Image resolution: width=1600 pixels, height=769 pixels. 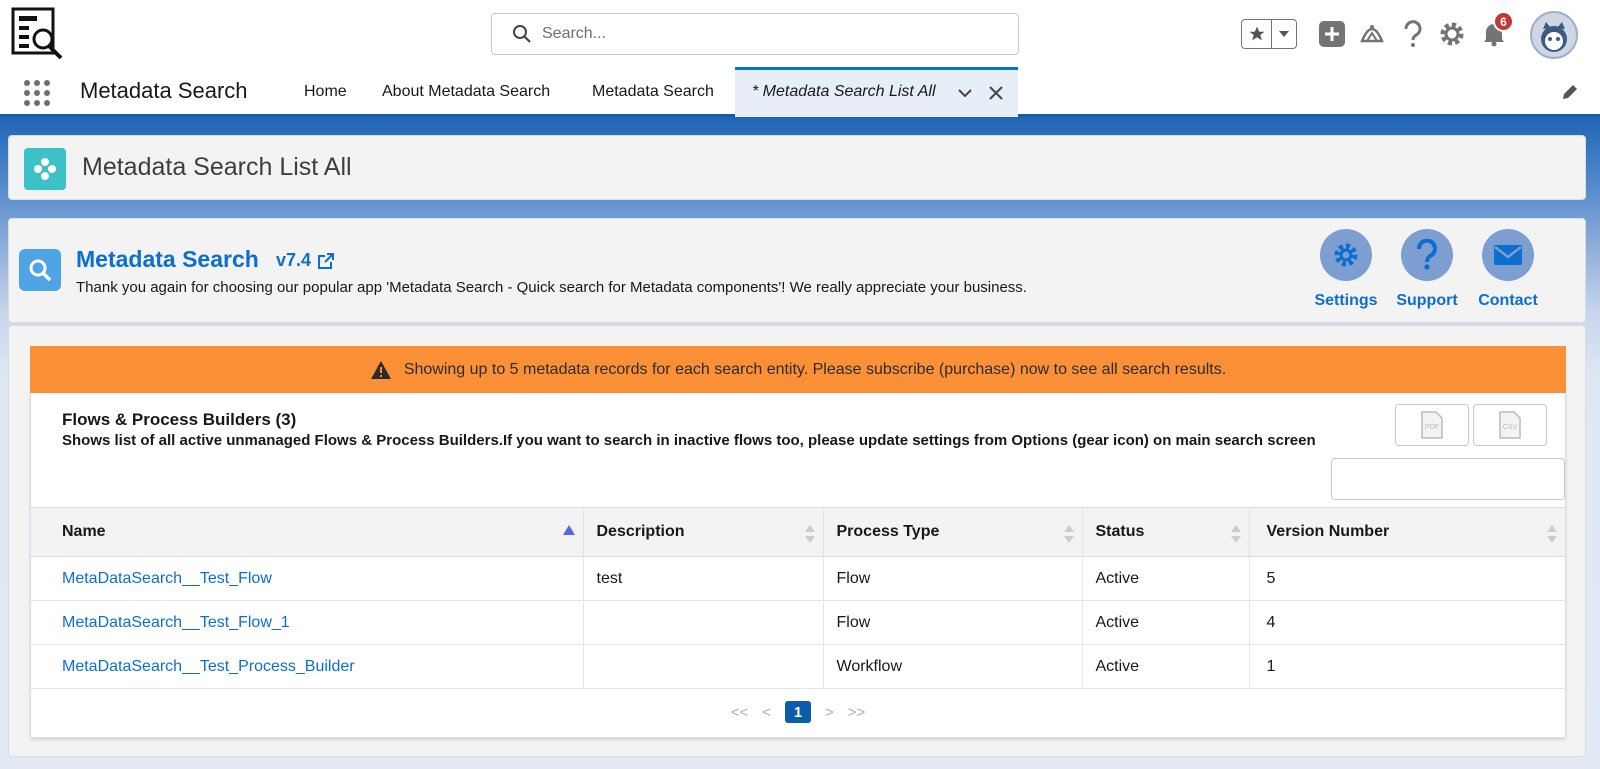 I want to click on contact-label: Contact, so click(x=1508, y=300).